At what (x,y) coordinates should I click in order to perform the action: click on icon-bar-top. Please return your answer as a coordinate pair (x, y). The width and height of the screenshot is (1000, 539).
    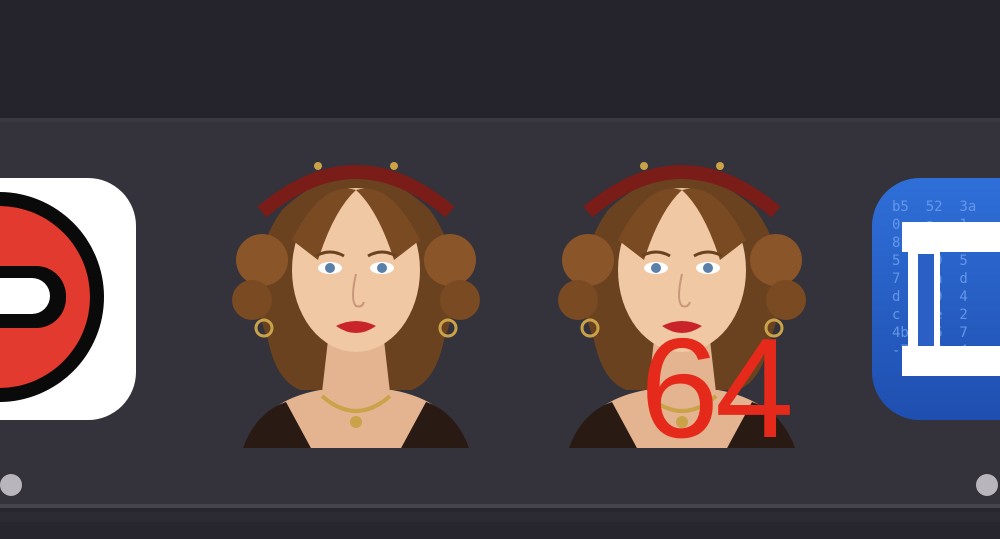
    Looking at the image, I should click on (951, 237).